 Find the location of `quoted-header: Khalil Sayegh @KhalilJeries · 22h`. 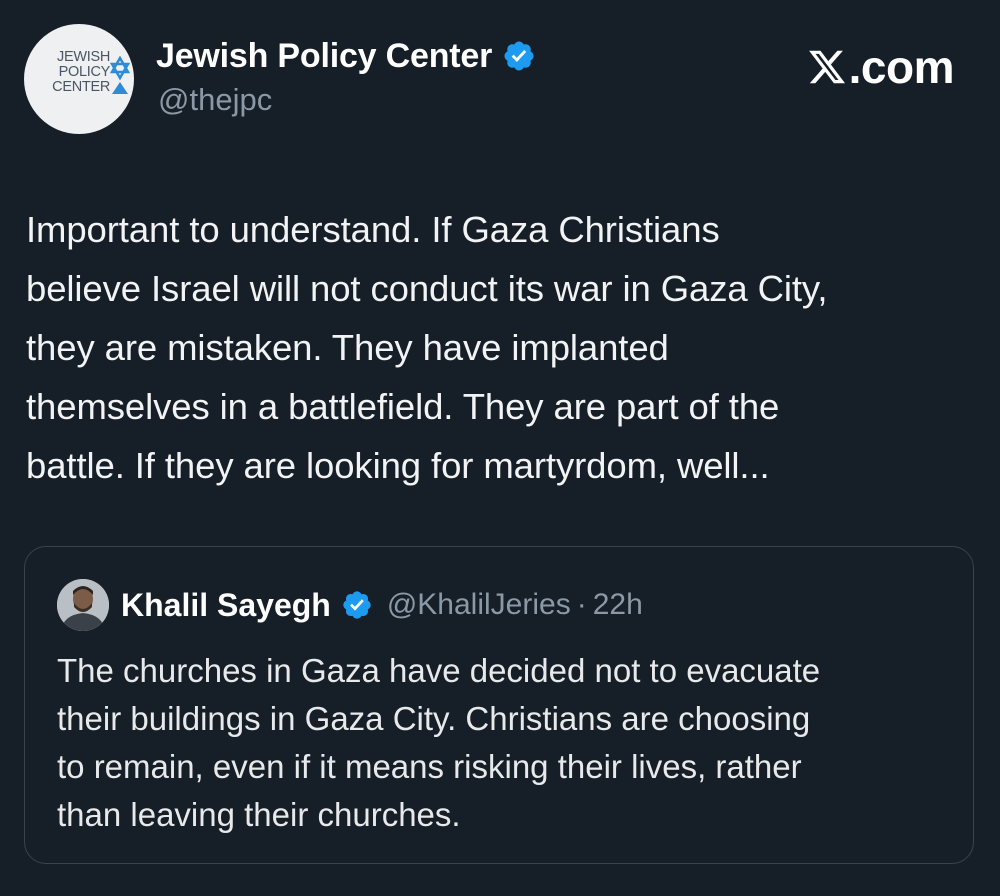

quoted-header: Khalil Sayegh @KhalilJeries · 22h is located at coordinates (382, 605).